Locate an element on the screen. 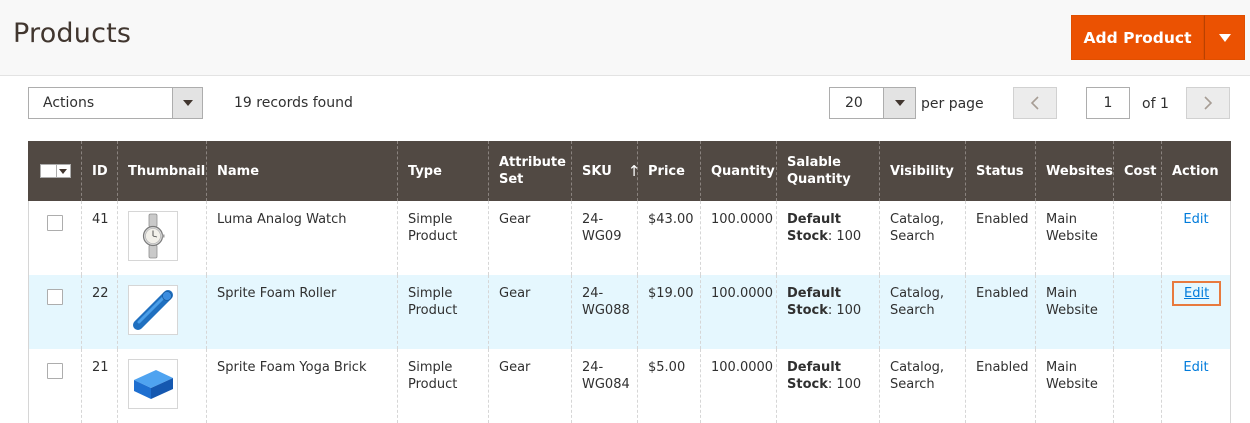 Image resolution: width=1250 pixels, height=423 pixels. cell-sku: 24-WG088 is located at coordinates (604, 312).